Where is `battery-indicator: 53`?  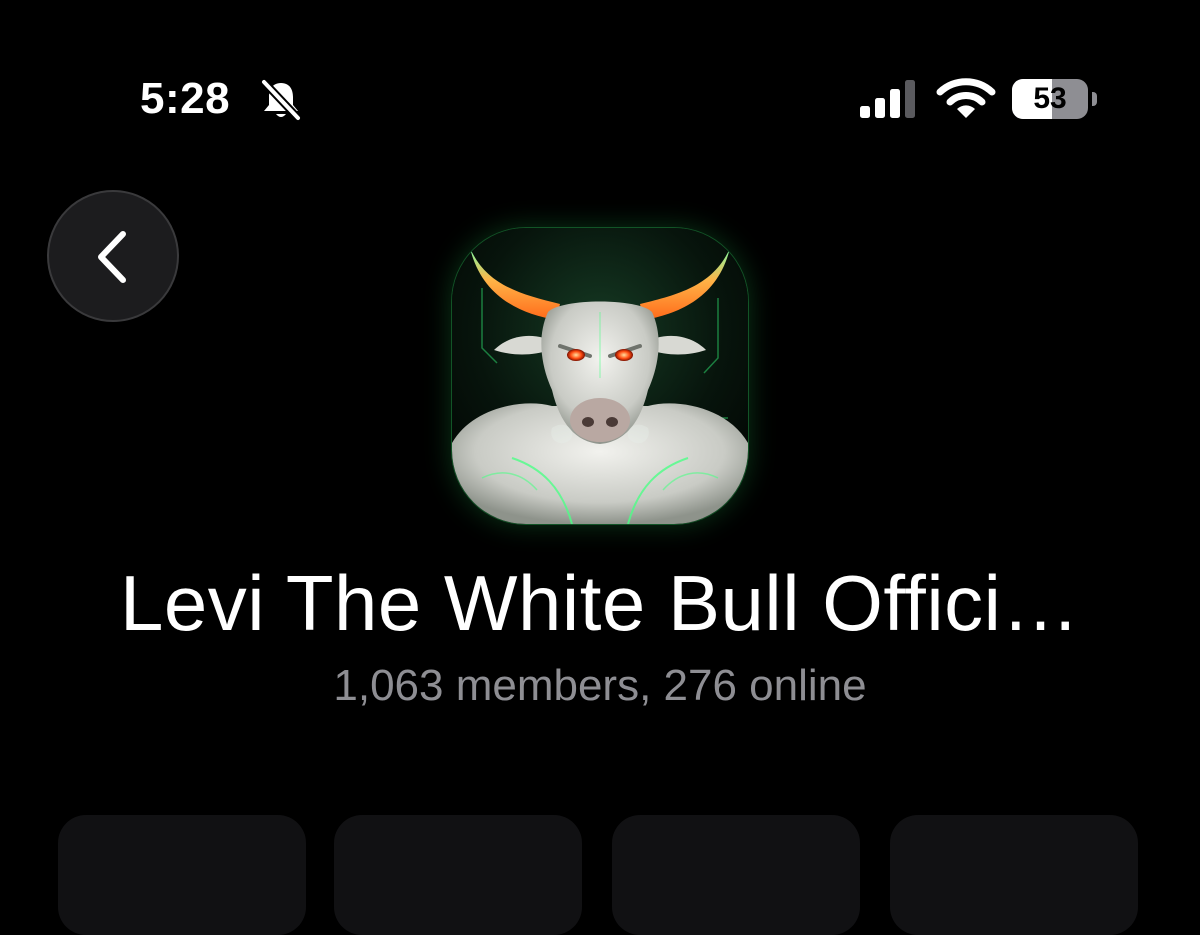
battery-indicator: 53 is located at coordinates (1055, 99).